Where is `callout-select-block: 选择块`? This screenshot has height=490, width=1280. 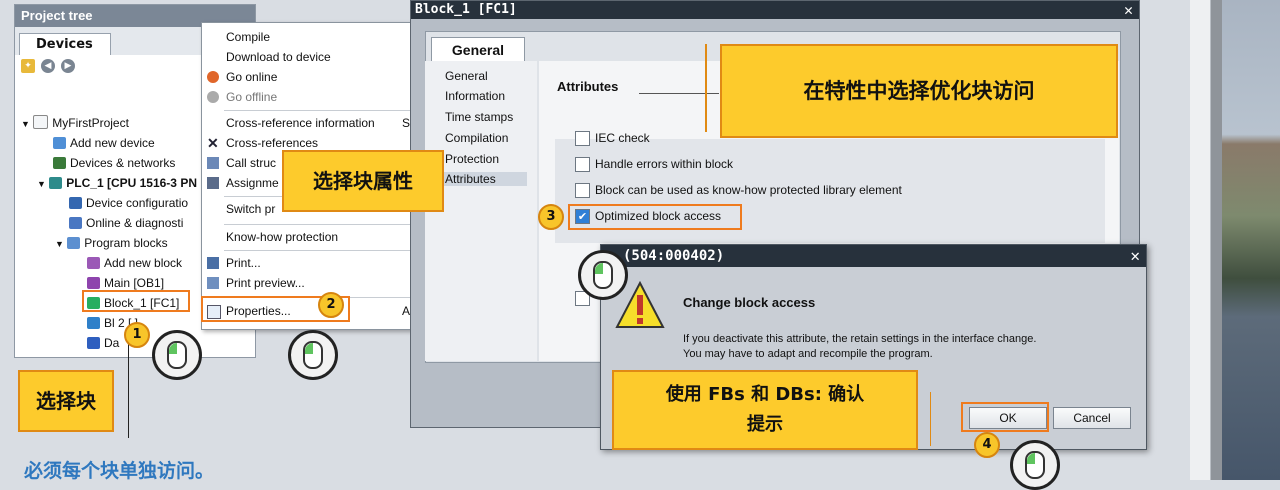 callout-select-block: 选择块 is located at coordinates (66, 401).